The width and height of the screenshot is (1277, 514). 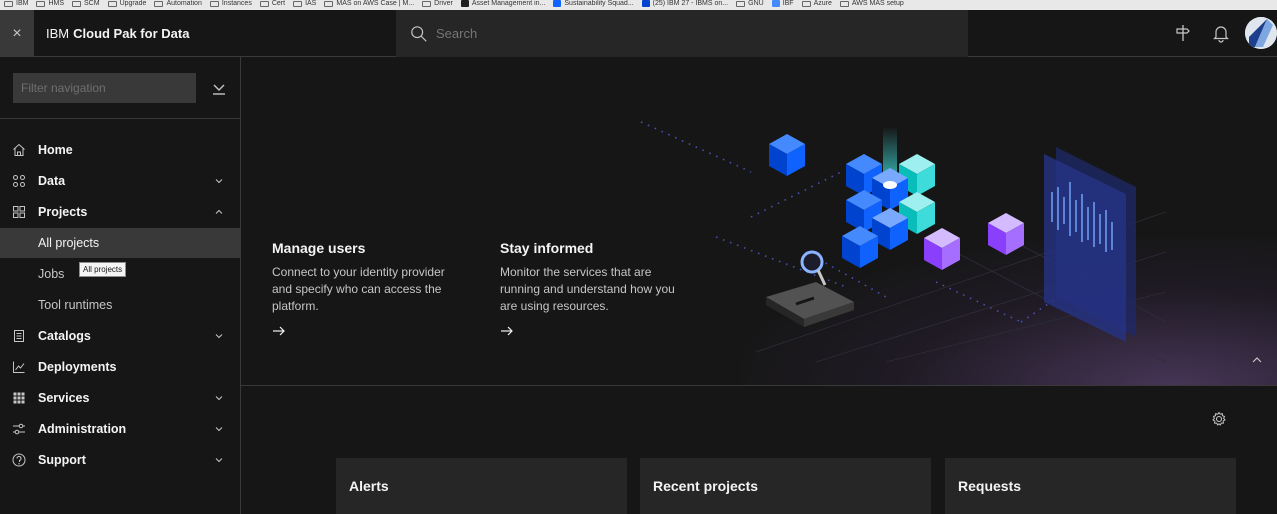 What do you see at coordinates (120, 118) in the screenshot?
I see `sidebar-divider` at bounding box center [120, 118].